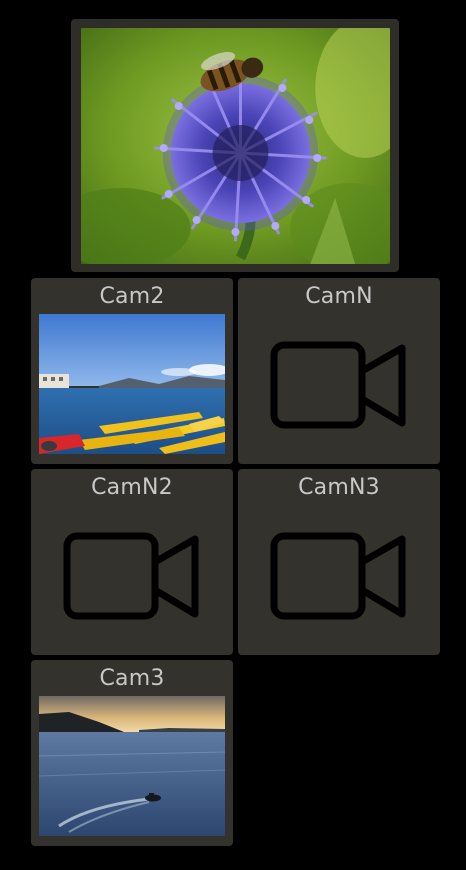 Image resolution: width=466 pixels, height=870 pixels. Describe the element at coordinates (339, 296) in the screenshot. I see `camera-label: CamN` at that location.